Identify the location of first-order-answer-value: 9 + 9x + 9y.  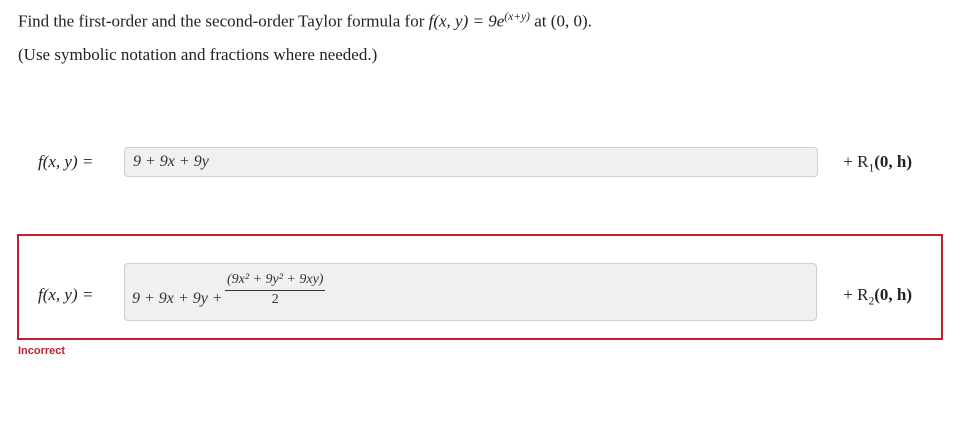
(171, 161).